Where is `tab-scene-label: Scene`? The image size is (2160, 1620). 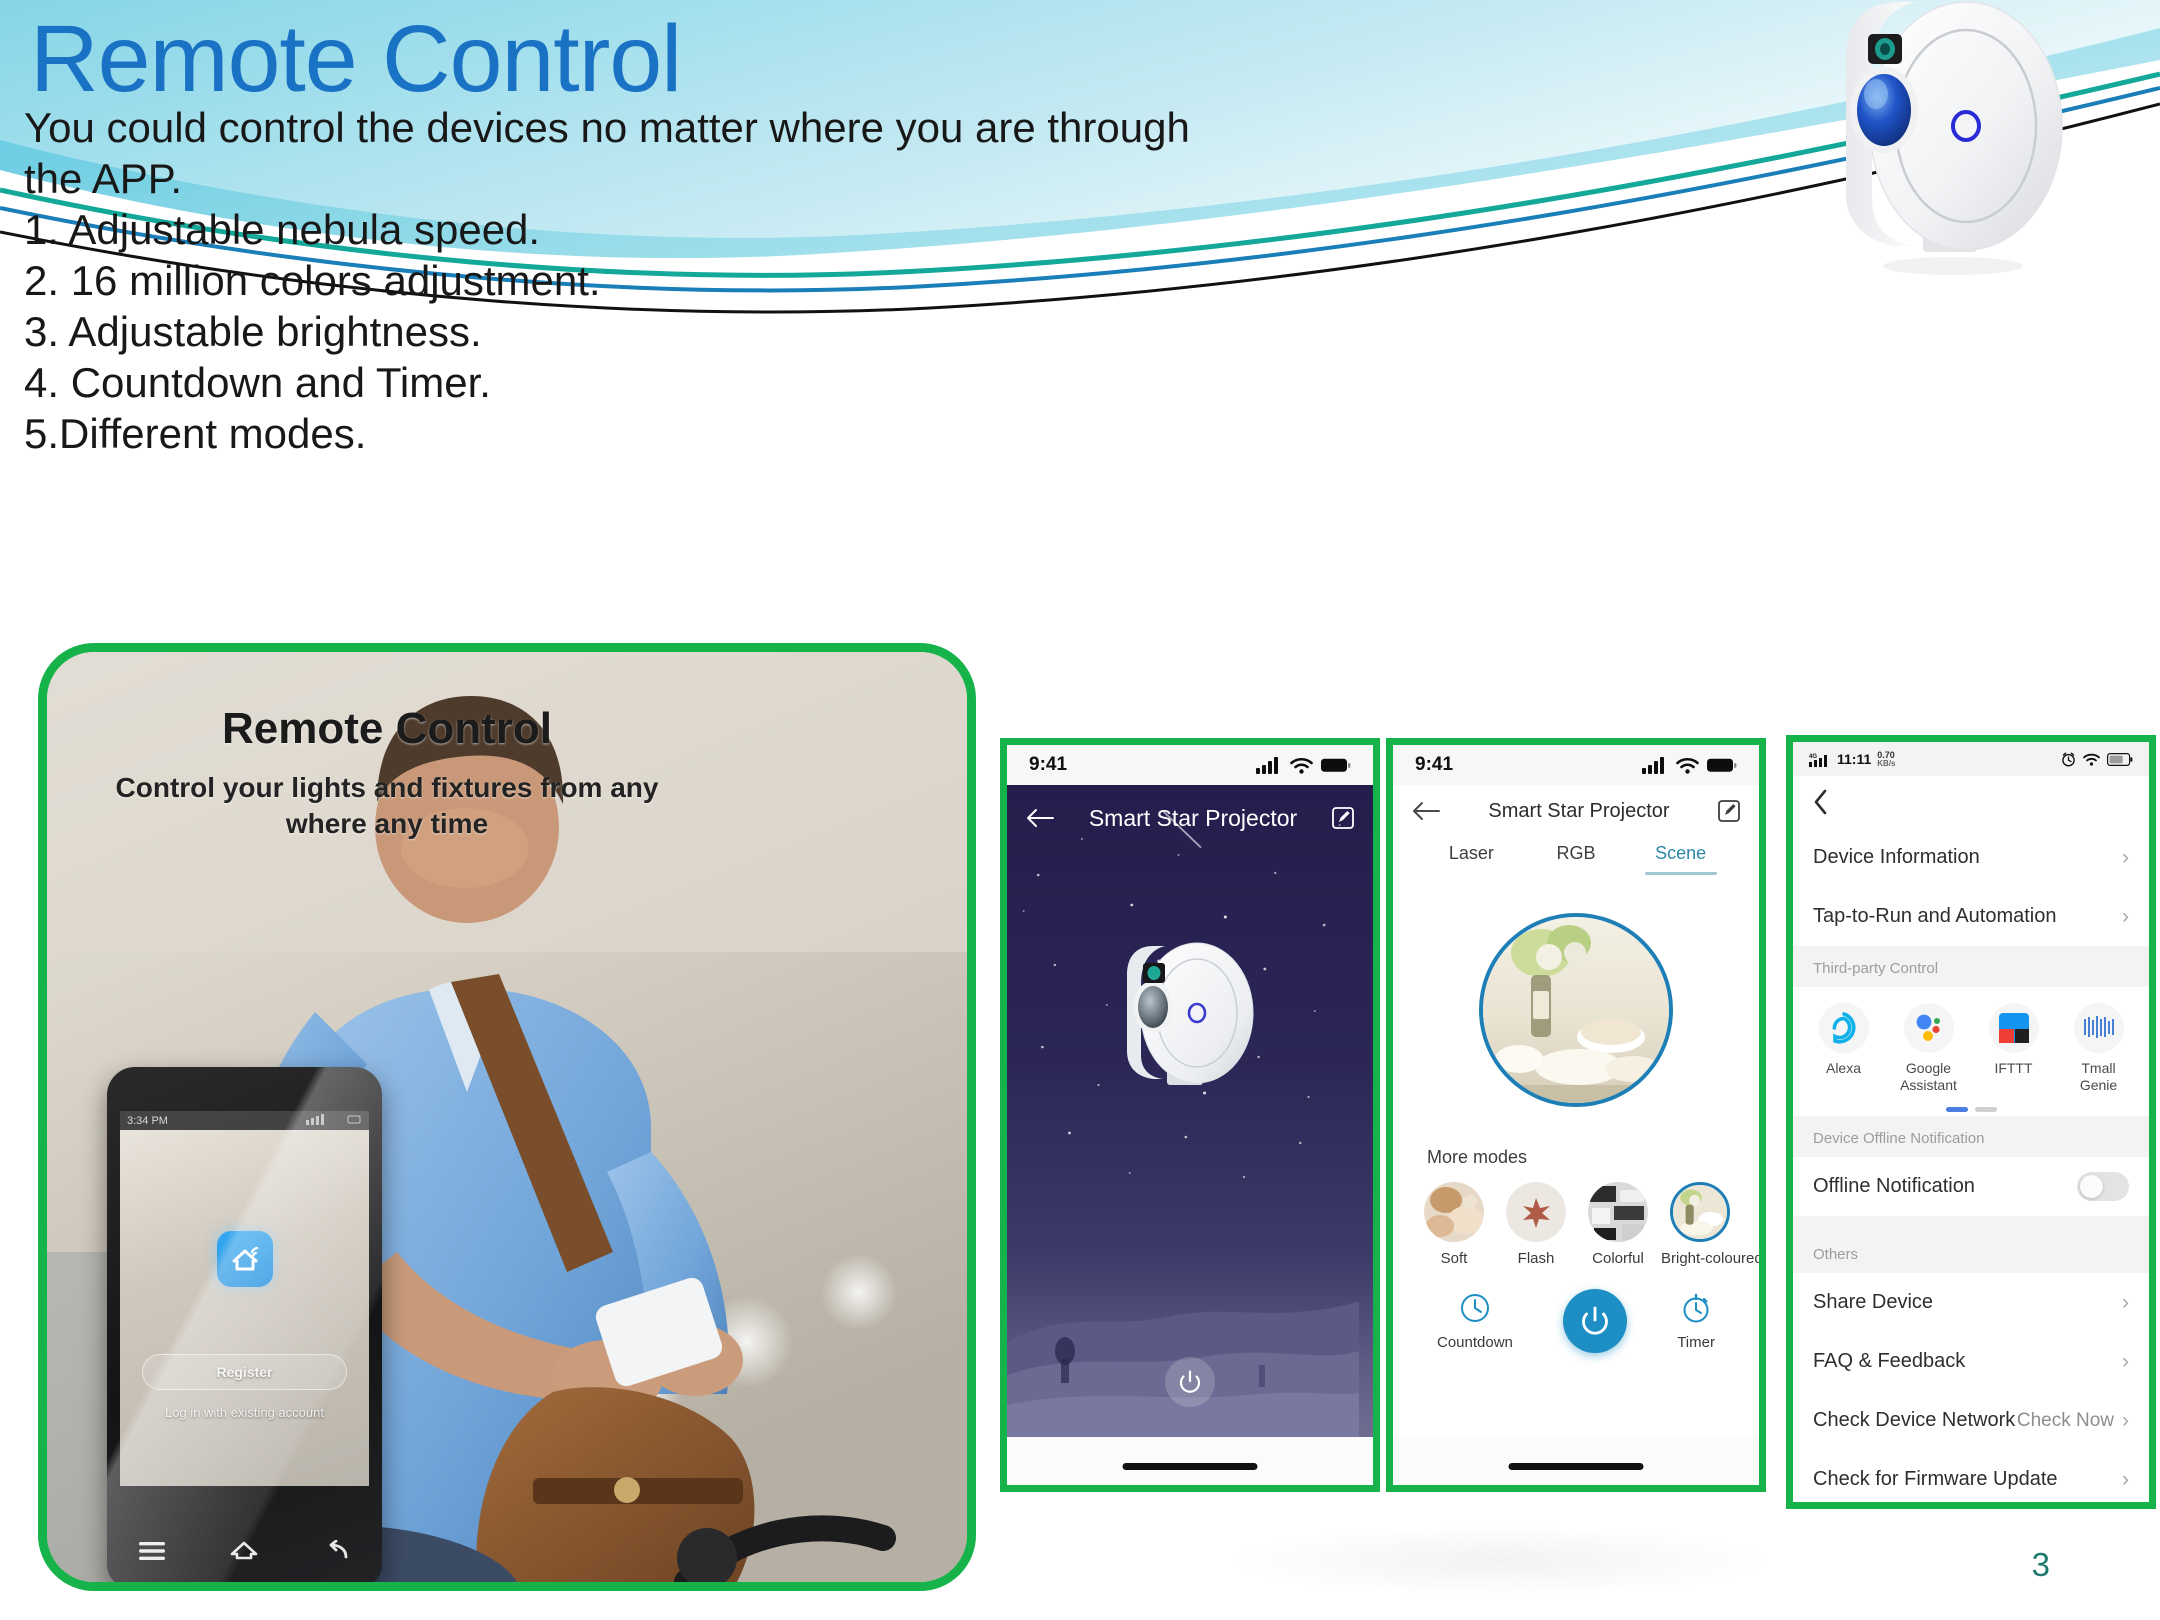
tab-scene-label: Scene is located at coordinates (1681, 853).